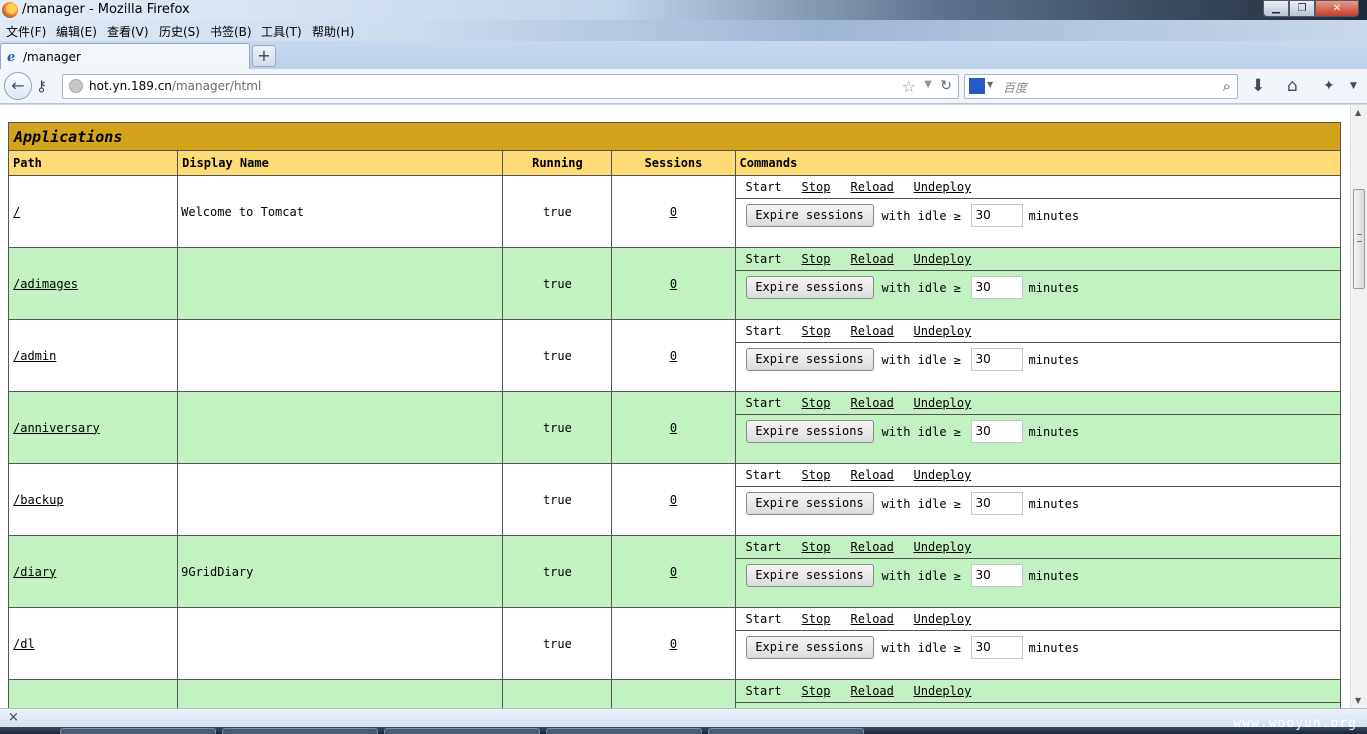 The width and height of the screenshot is (1367, 734). Describe the element at coordinates (1358, 700) in the screenshot. I see `scroll-down-icon: ▼` at that location.